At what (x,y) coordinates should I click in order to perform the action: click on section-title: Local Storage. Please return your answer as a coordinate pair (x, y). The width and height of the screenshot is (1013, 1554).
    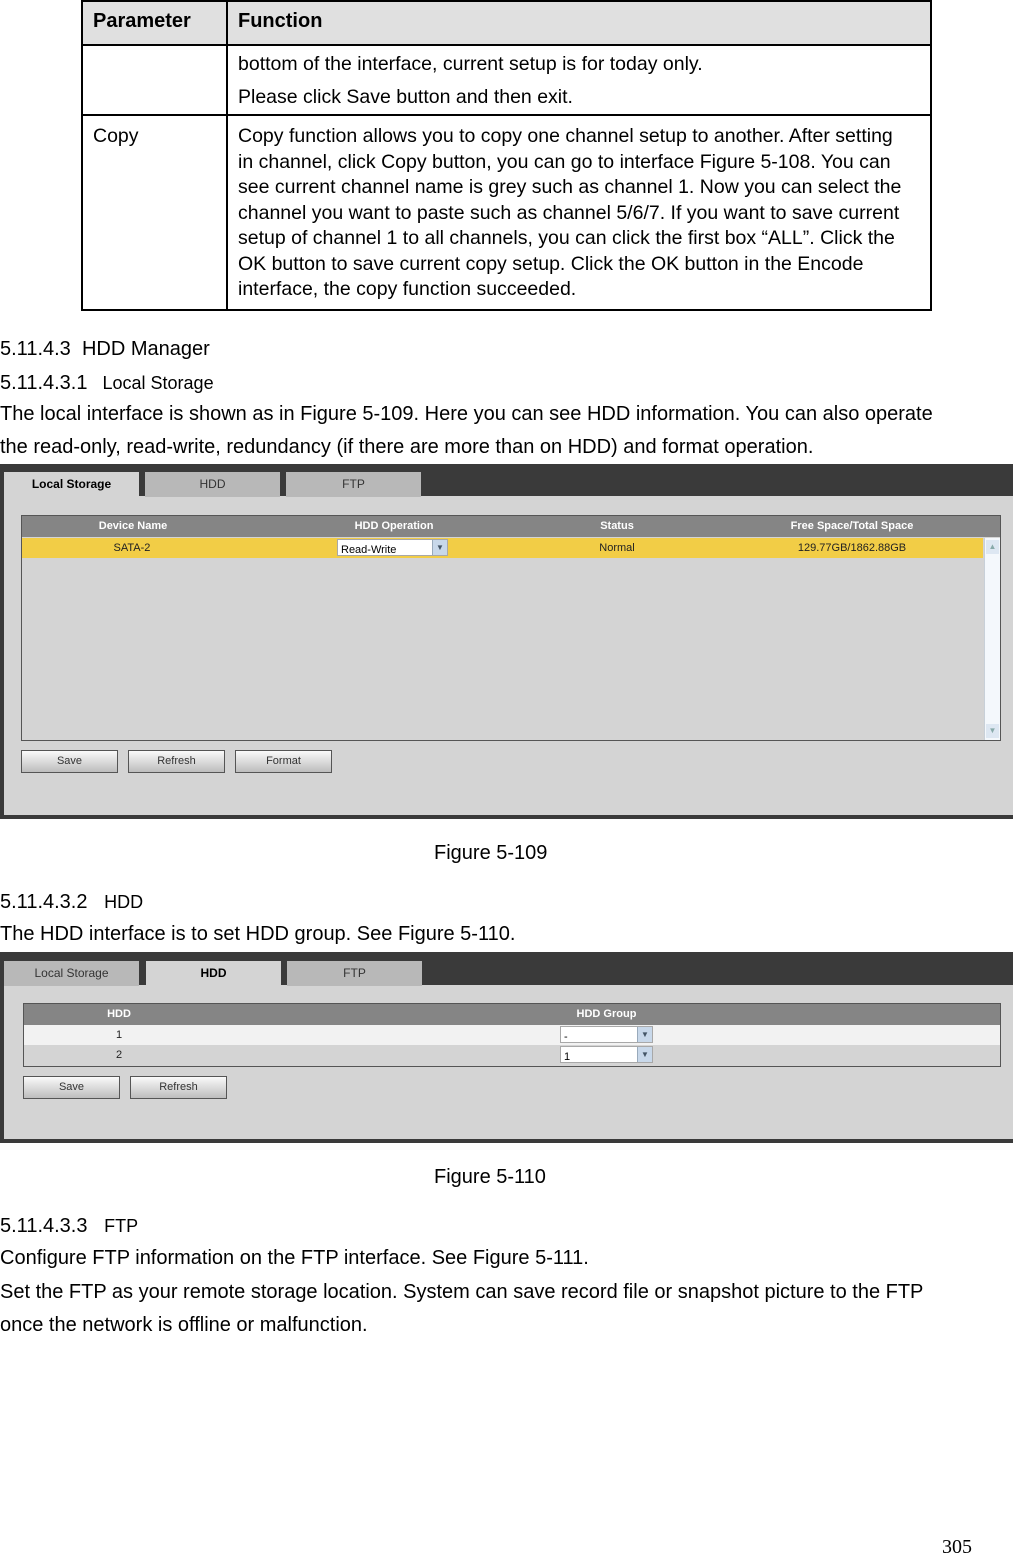
    Looking at the image, I should click on (158, 383).